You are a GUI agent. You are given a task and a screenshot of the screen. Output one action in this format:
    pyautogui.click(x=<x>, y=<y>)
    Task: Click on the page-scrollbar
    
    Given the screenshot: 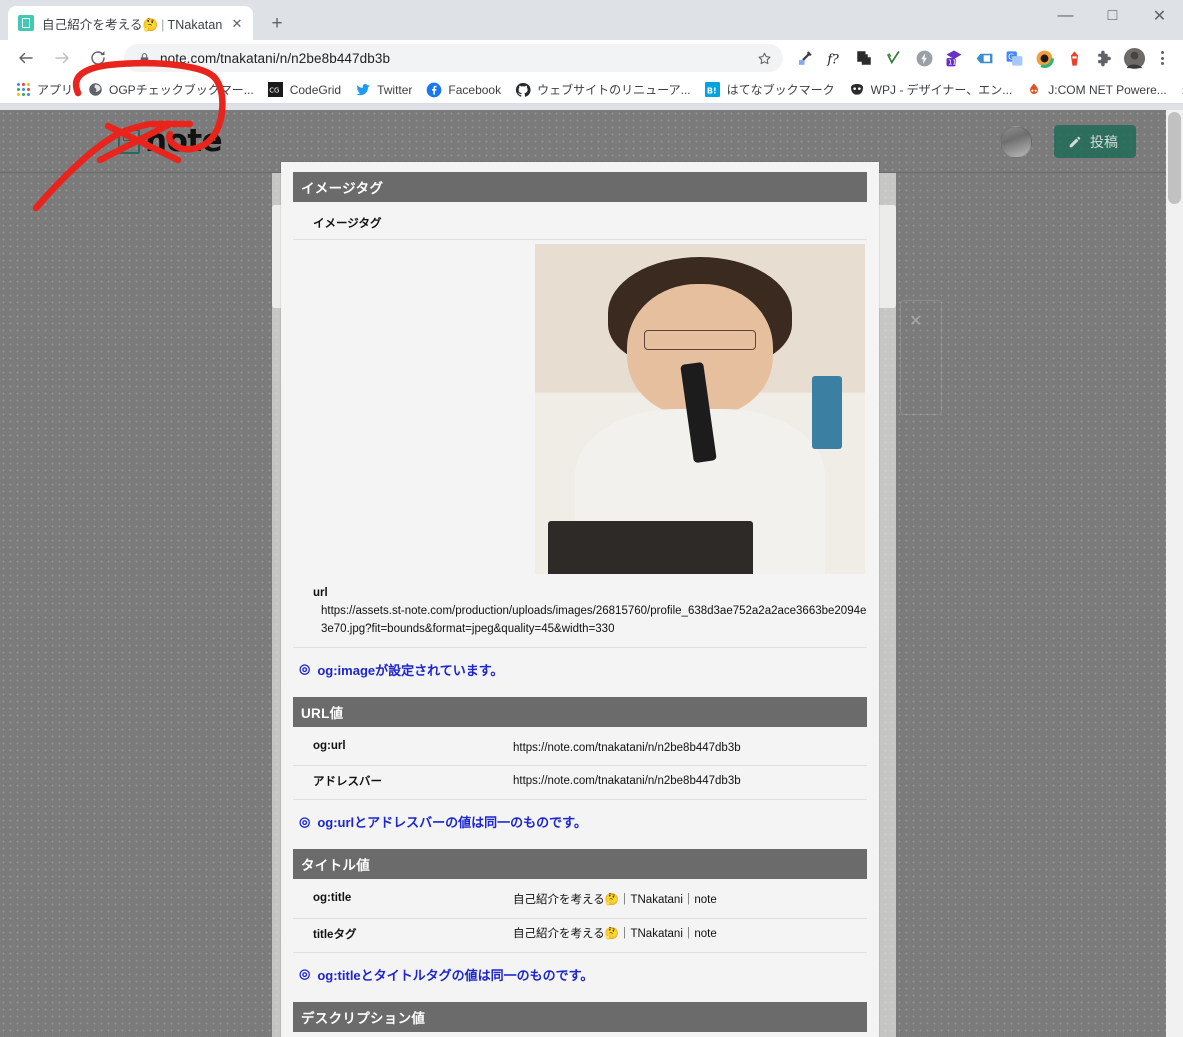 What is the action you would take?
    pyautogui.click(x=1174, y=573)
    